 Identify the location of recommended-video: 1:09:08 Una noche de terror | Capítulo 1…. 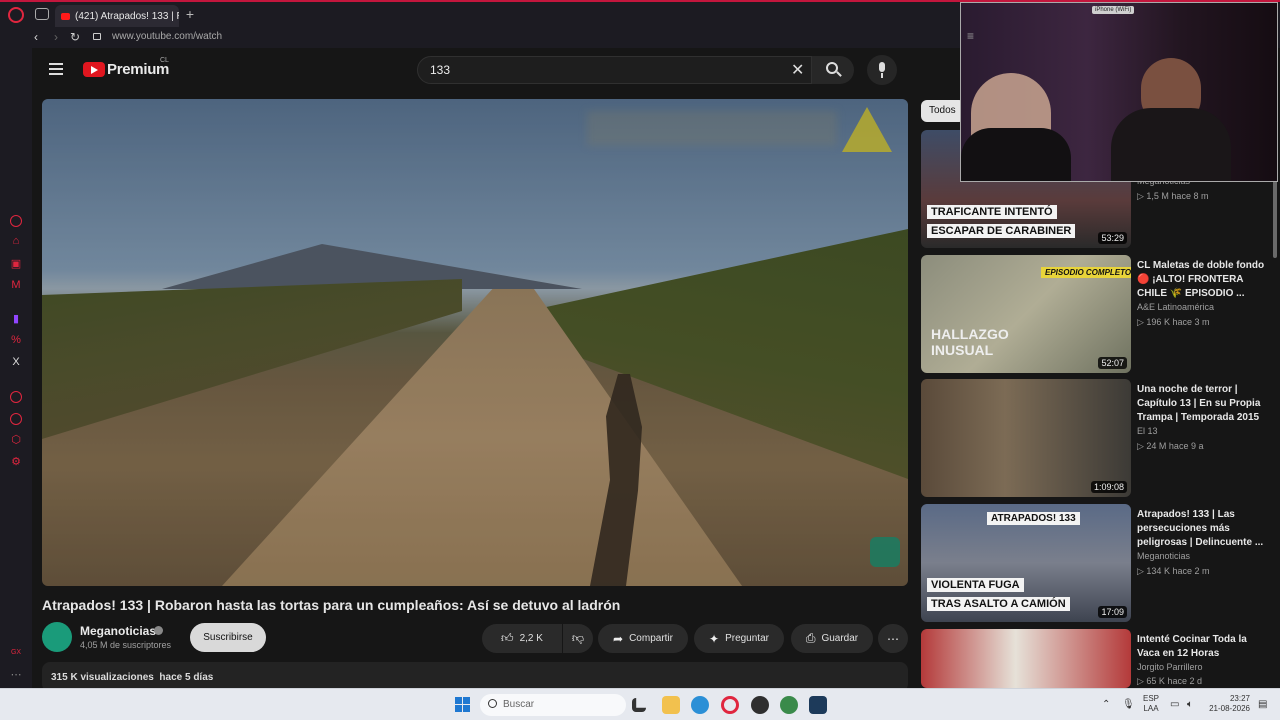
(1096, 439).